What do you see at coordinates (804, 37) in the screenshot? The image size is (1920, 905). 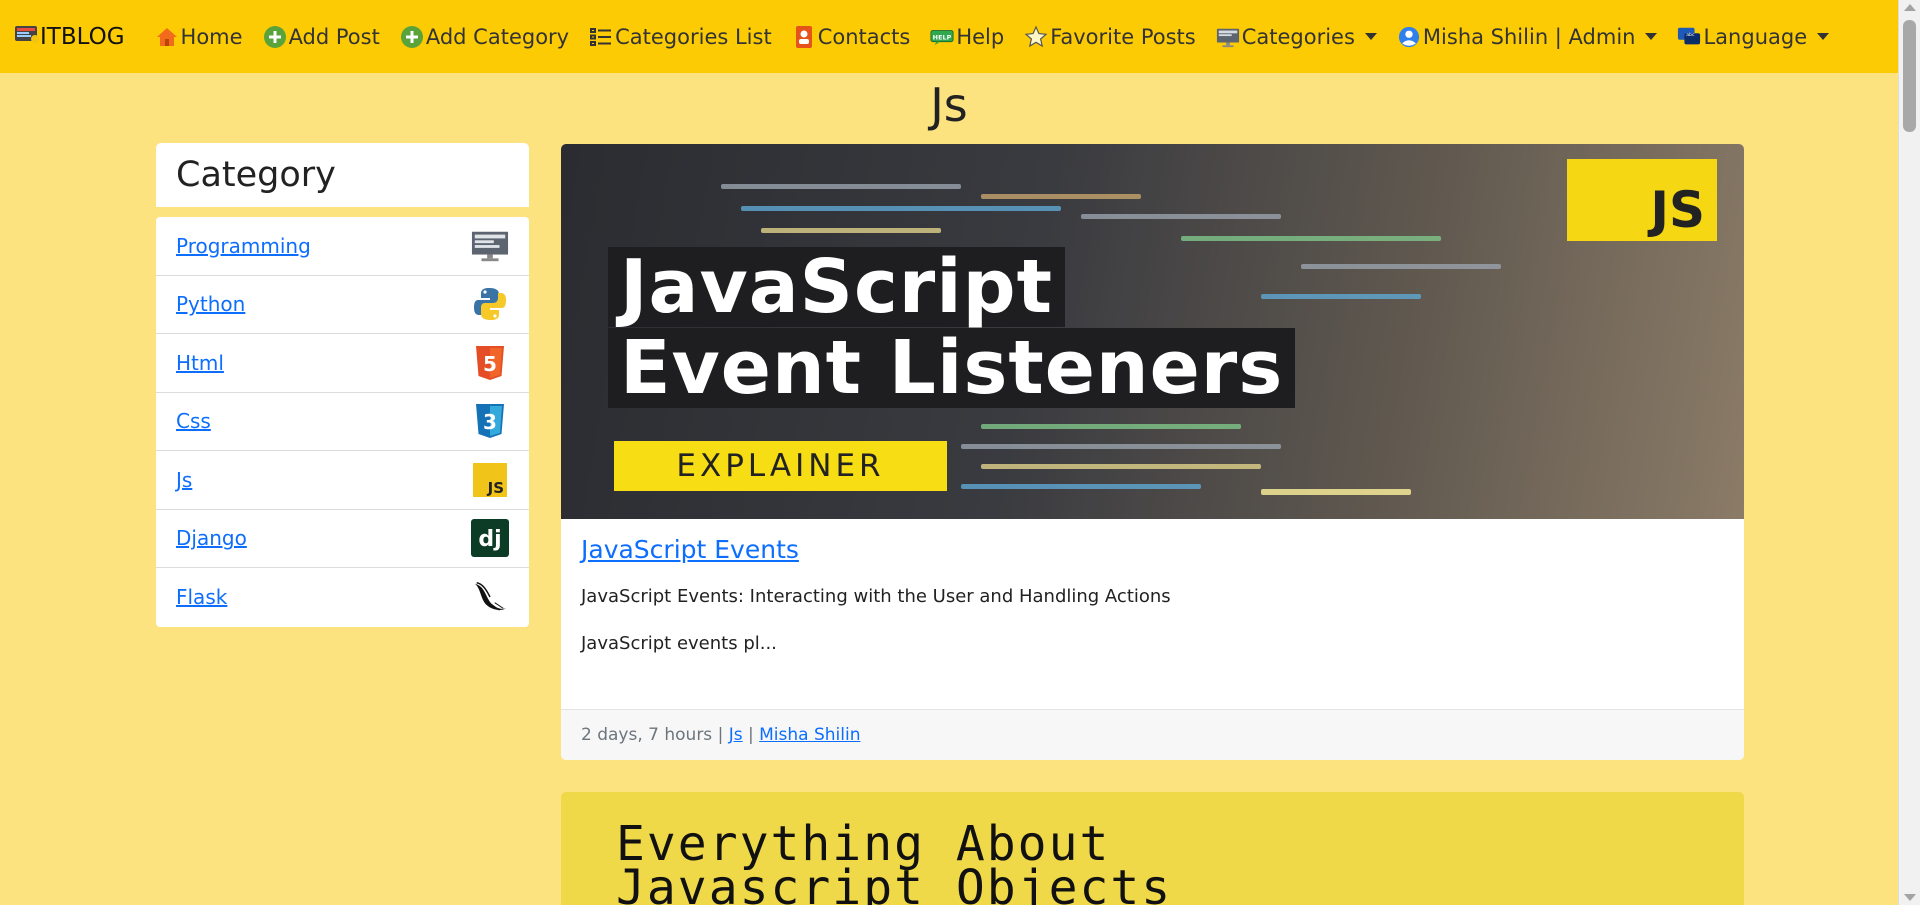 I see `contacts-icon` at bounding box center [804, 37].